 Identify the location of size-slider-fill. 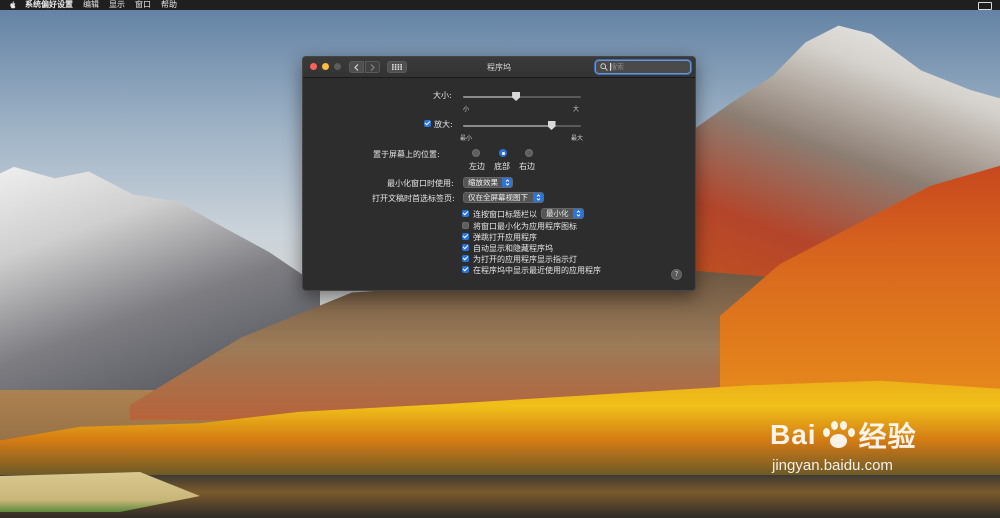
(490, 97).